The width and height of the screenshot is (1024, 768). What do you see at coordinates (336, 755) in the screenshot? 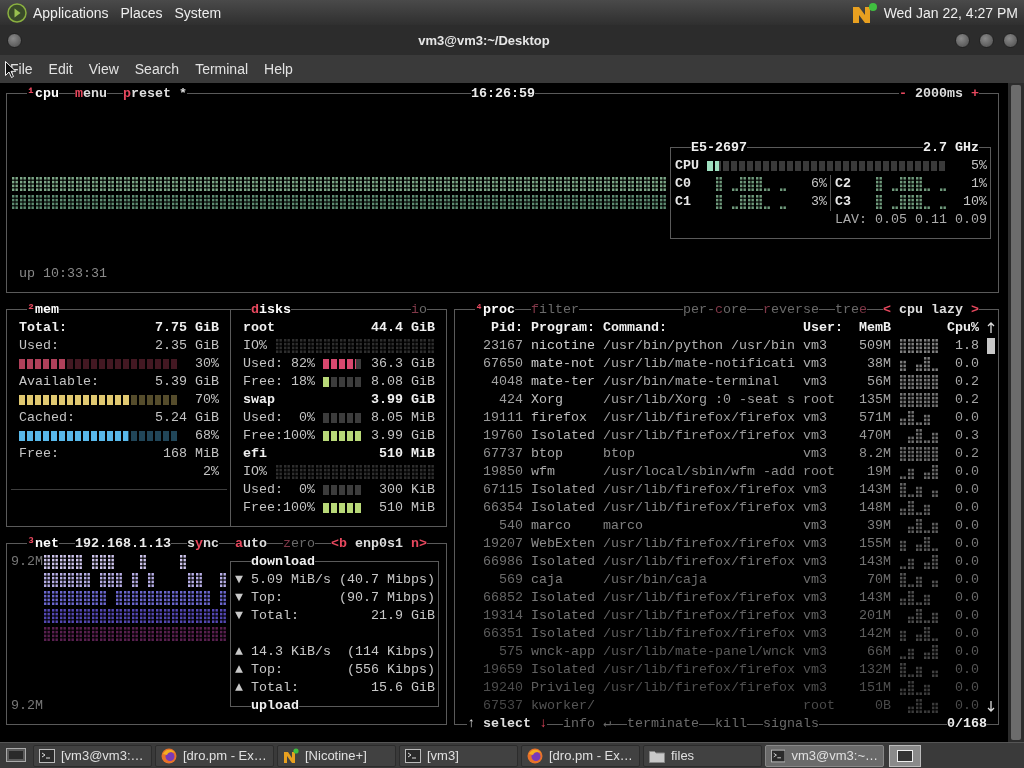
I see `taskbar-item: [Nicotine+]` at bounding box center [336, 755].